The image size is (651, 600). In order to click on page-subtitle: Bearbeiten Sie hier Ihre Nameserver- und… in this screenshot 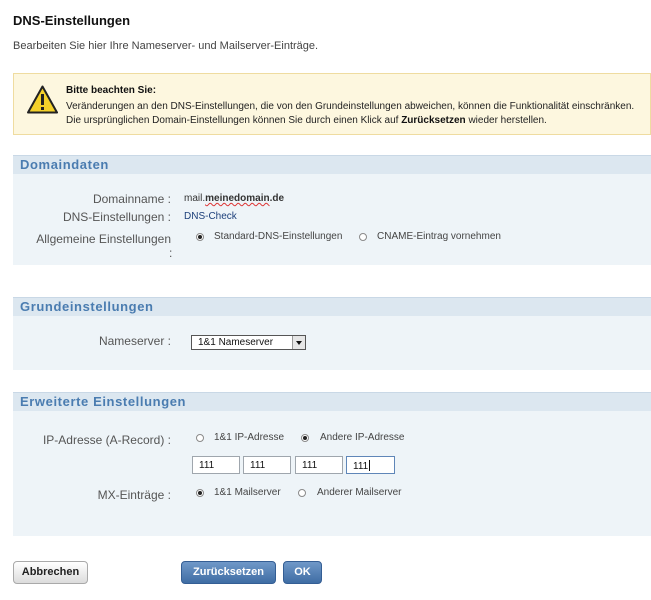, I will do `click(166, 46)`.